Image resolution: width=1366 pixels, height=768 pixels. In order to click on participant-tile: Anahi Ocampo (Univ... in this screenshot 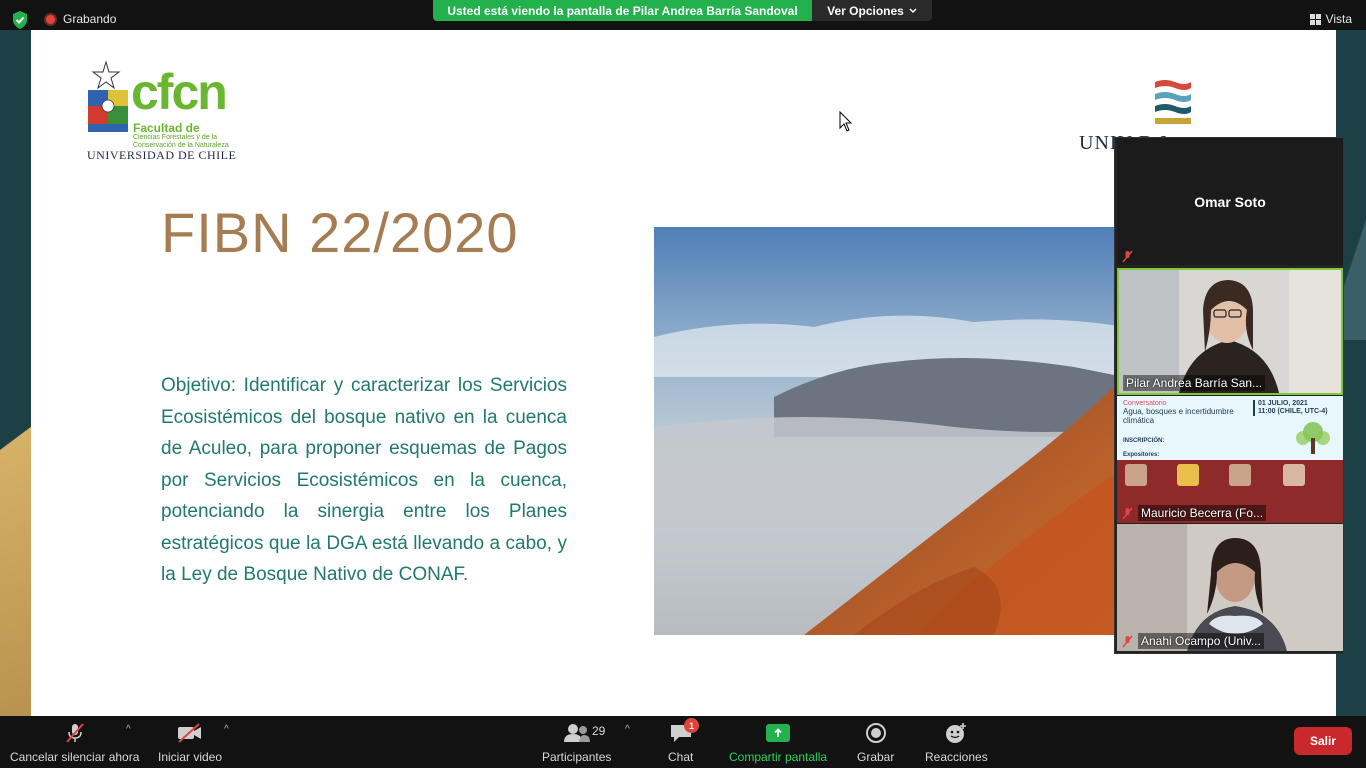, I will do `click(1230, 587)`.